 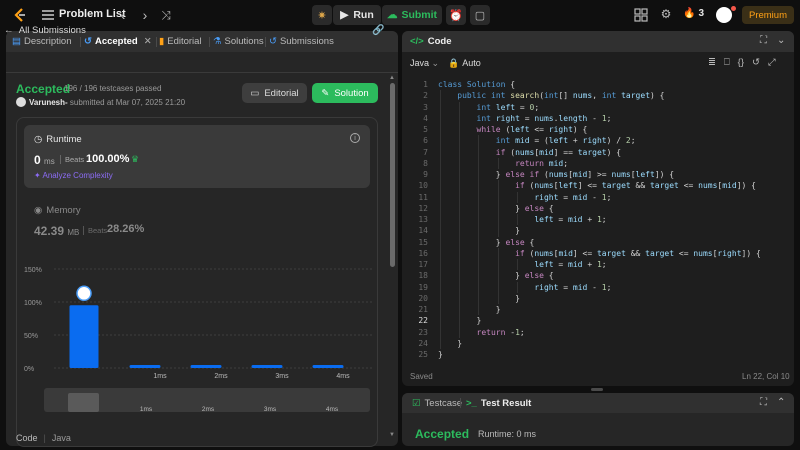 I want to click on play-icon: ▶, so click(x=344, y=15).